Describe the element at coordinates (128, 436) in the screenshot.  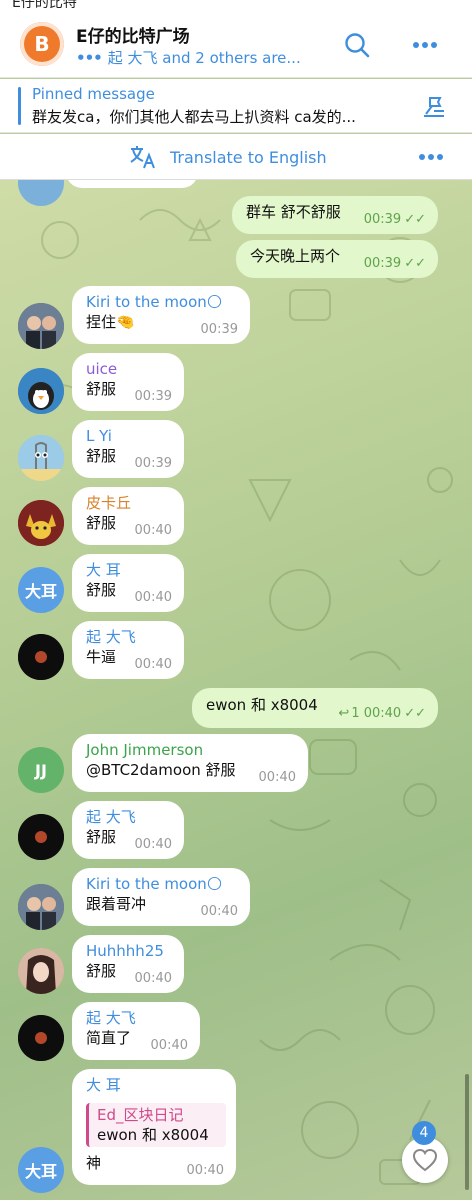
I see `sender-name: L Yi` at that location.